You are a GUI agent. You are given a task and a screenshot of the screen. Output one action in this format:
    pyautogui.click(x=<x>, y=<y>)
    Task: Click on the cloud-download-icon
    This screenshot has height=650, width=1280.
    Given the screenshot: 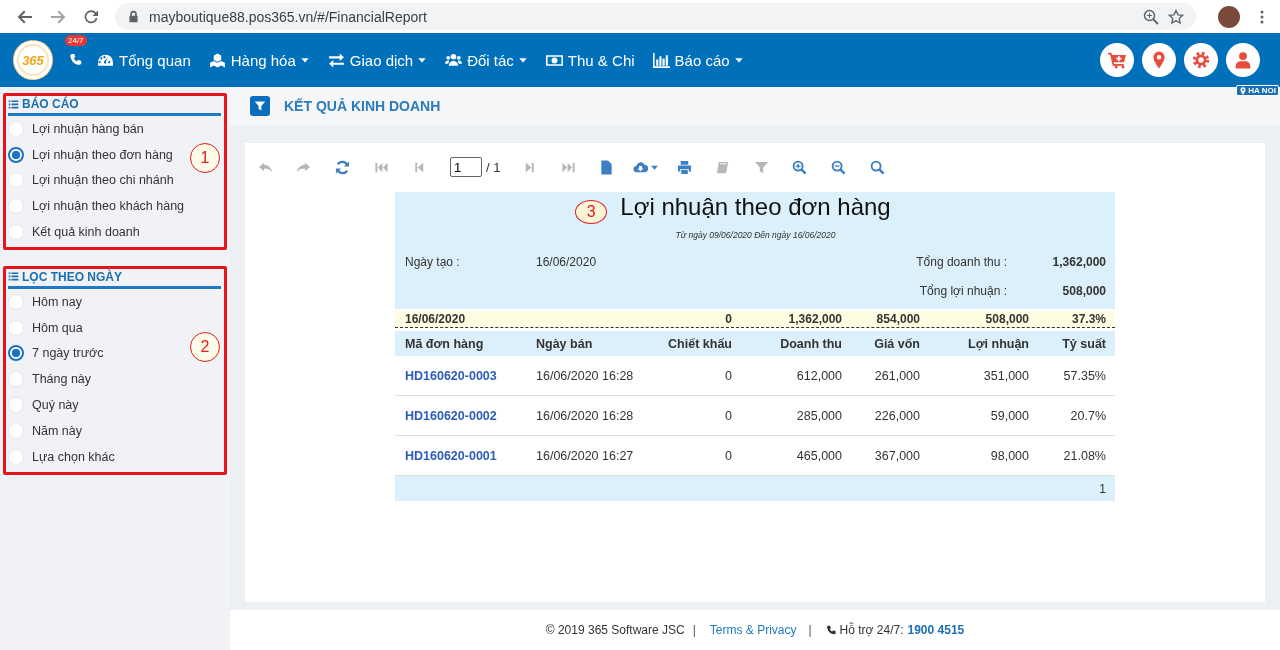 What is the action you would take?
    pyautogui.click(x=640, y=167)
    